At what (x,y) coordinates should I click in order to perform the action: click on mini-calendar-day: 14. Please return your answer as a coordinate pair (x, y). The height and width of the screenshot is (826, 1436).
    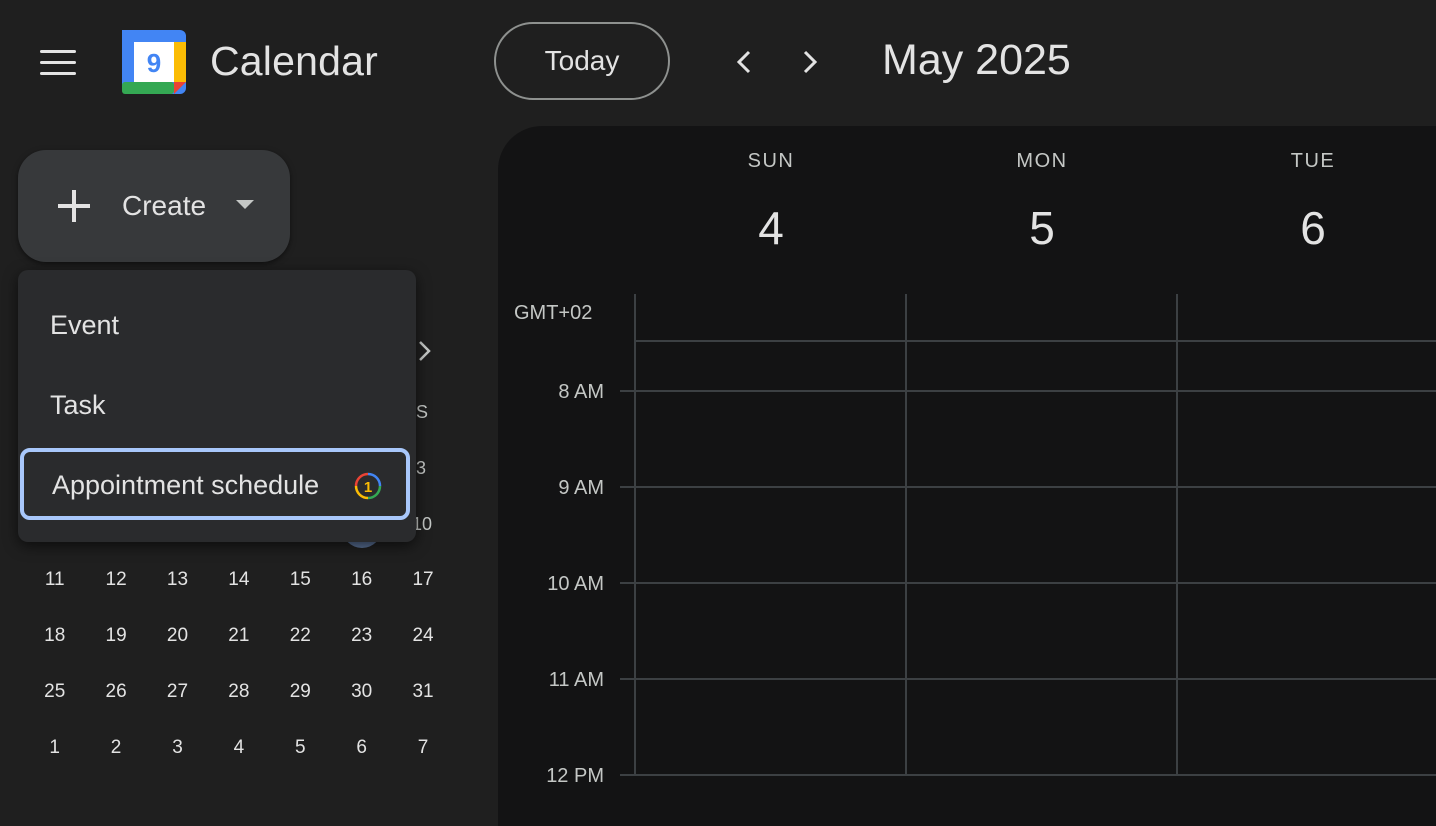
    Looking at the image, I should click on (238, 584).